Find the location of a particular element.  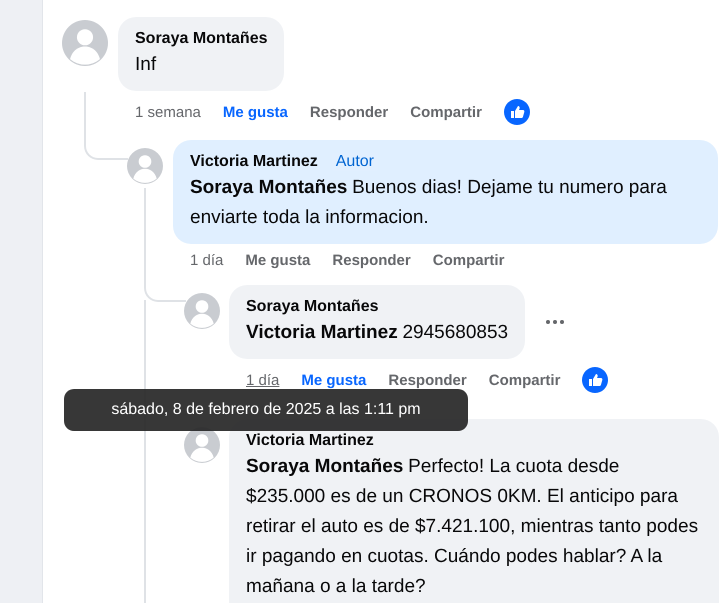

date-tooltip: sábado, 8 de febrero de 2025 a las 1:11 pm is located at coordinates (266, 410).